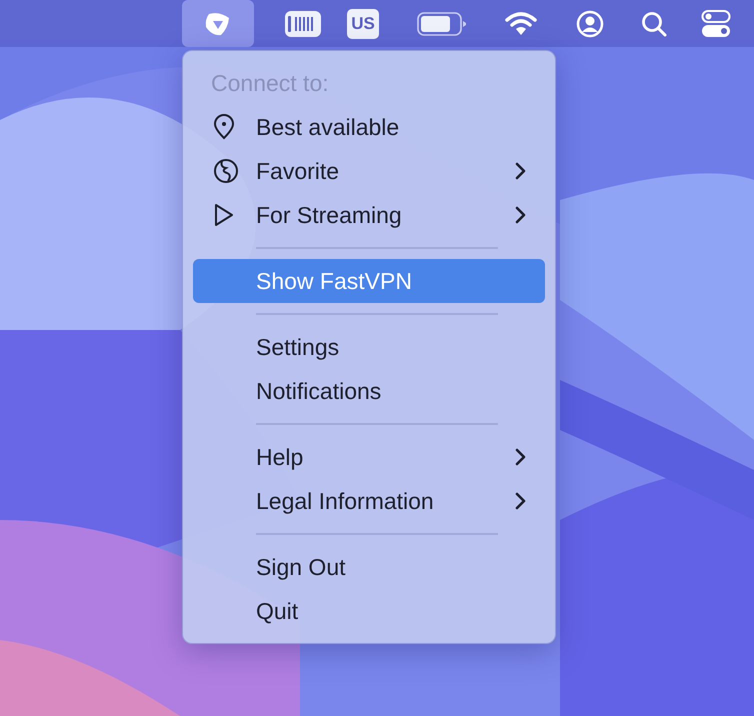 This screenshot has height=716, width=754. I want to click on menu-item: For Streaming, so click(369, 215).